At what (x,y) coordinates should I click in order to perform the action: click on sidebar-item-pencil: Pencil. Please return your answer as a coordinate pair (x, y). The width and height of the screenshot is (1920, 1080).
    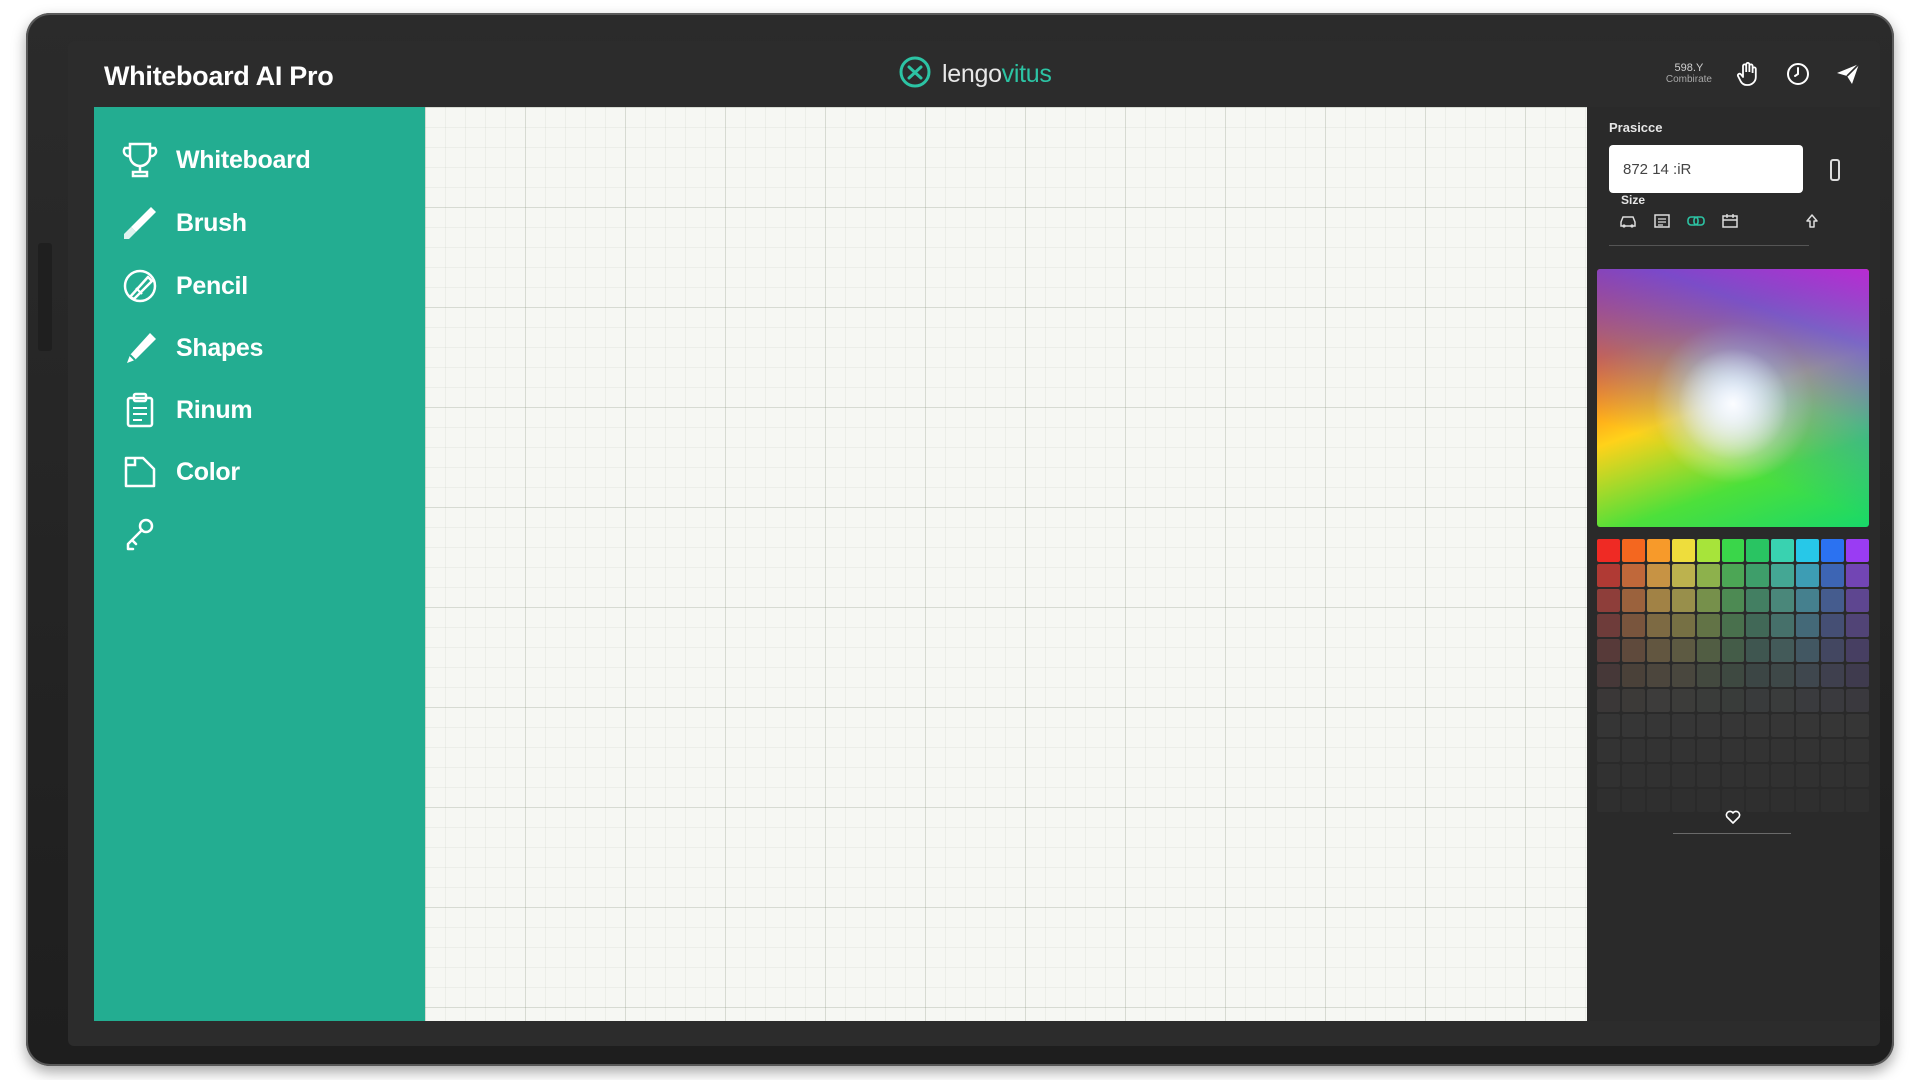
    Looking at the image, I should click on (184, 286).